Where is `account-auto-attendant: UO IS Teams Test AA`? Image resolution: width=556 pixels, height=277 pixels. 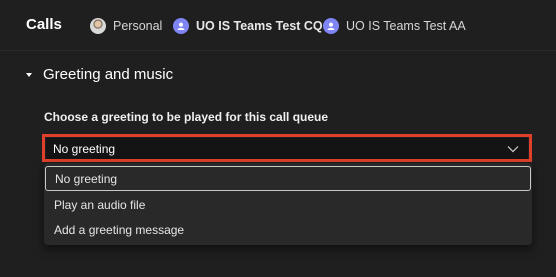 account-auto-attendant: UO IS Teams Test AA is located at coordinates (394, 26).